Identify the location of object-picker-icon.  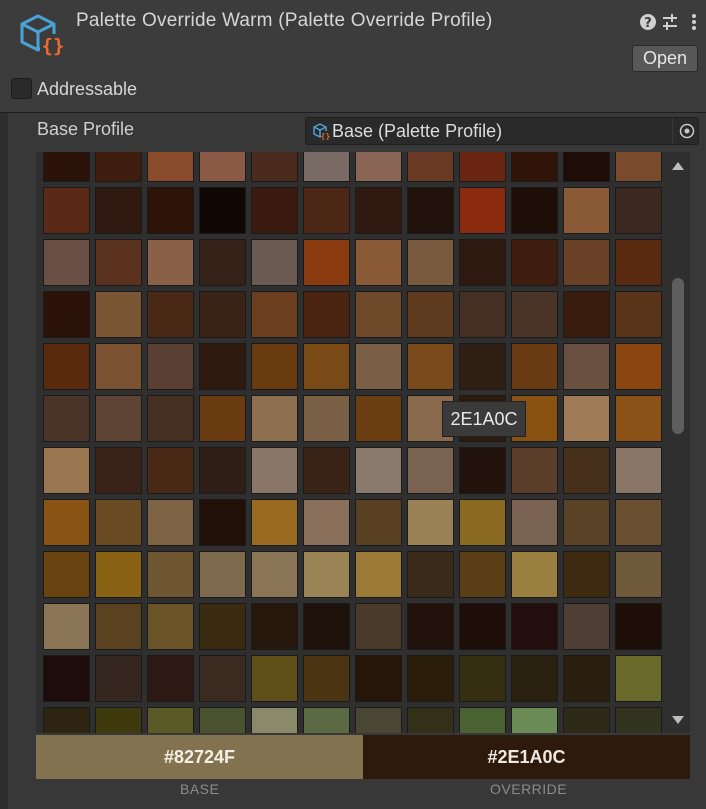
(687, 131).